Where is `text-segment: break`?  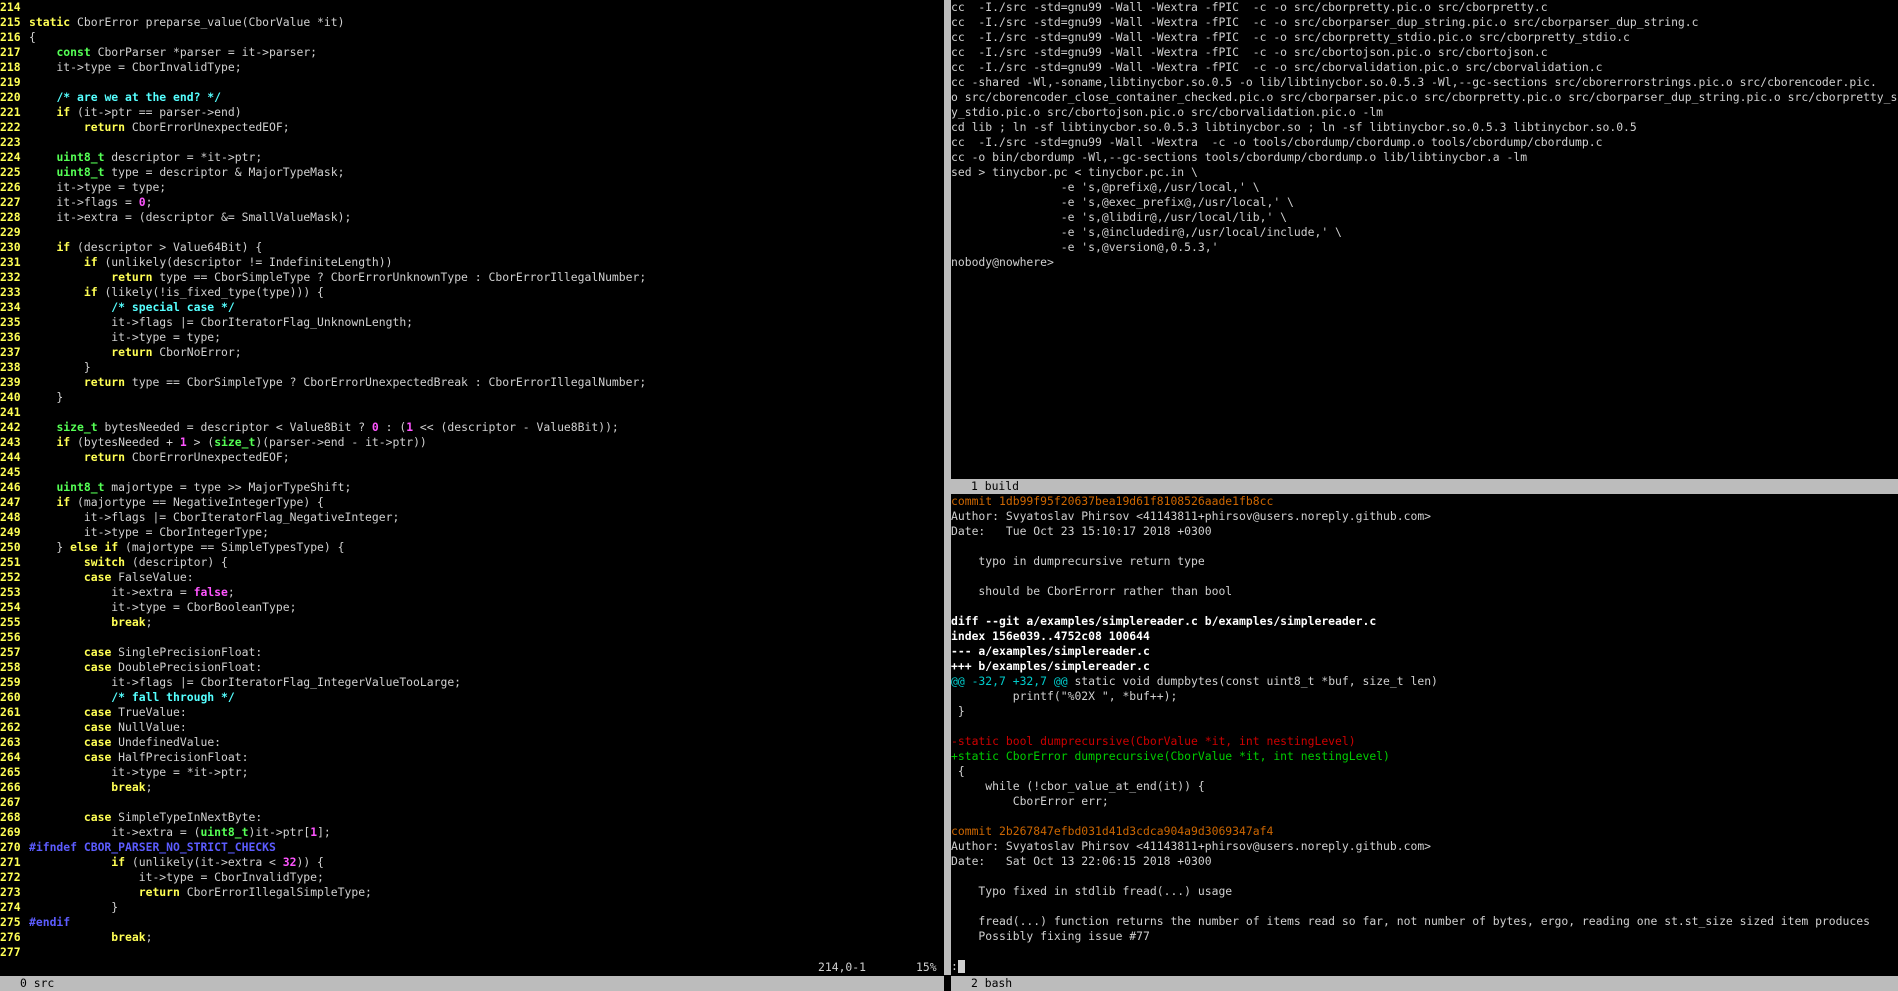
text-segment: break is located at coordinates (128, 787).